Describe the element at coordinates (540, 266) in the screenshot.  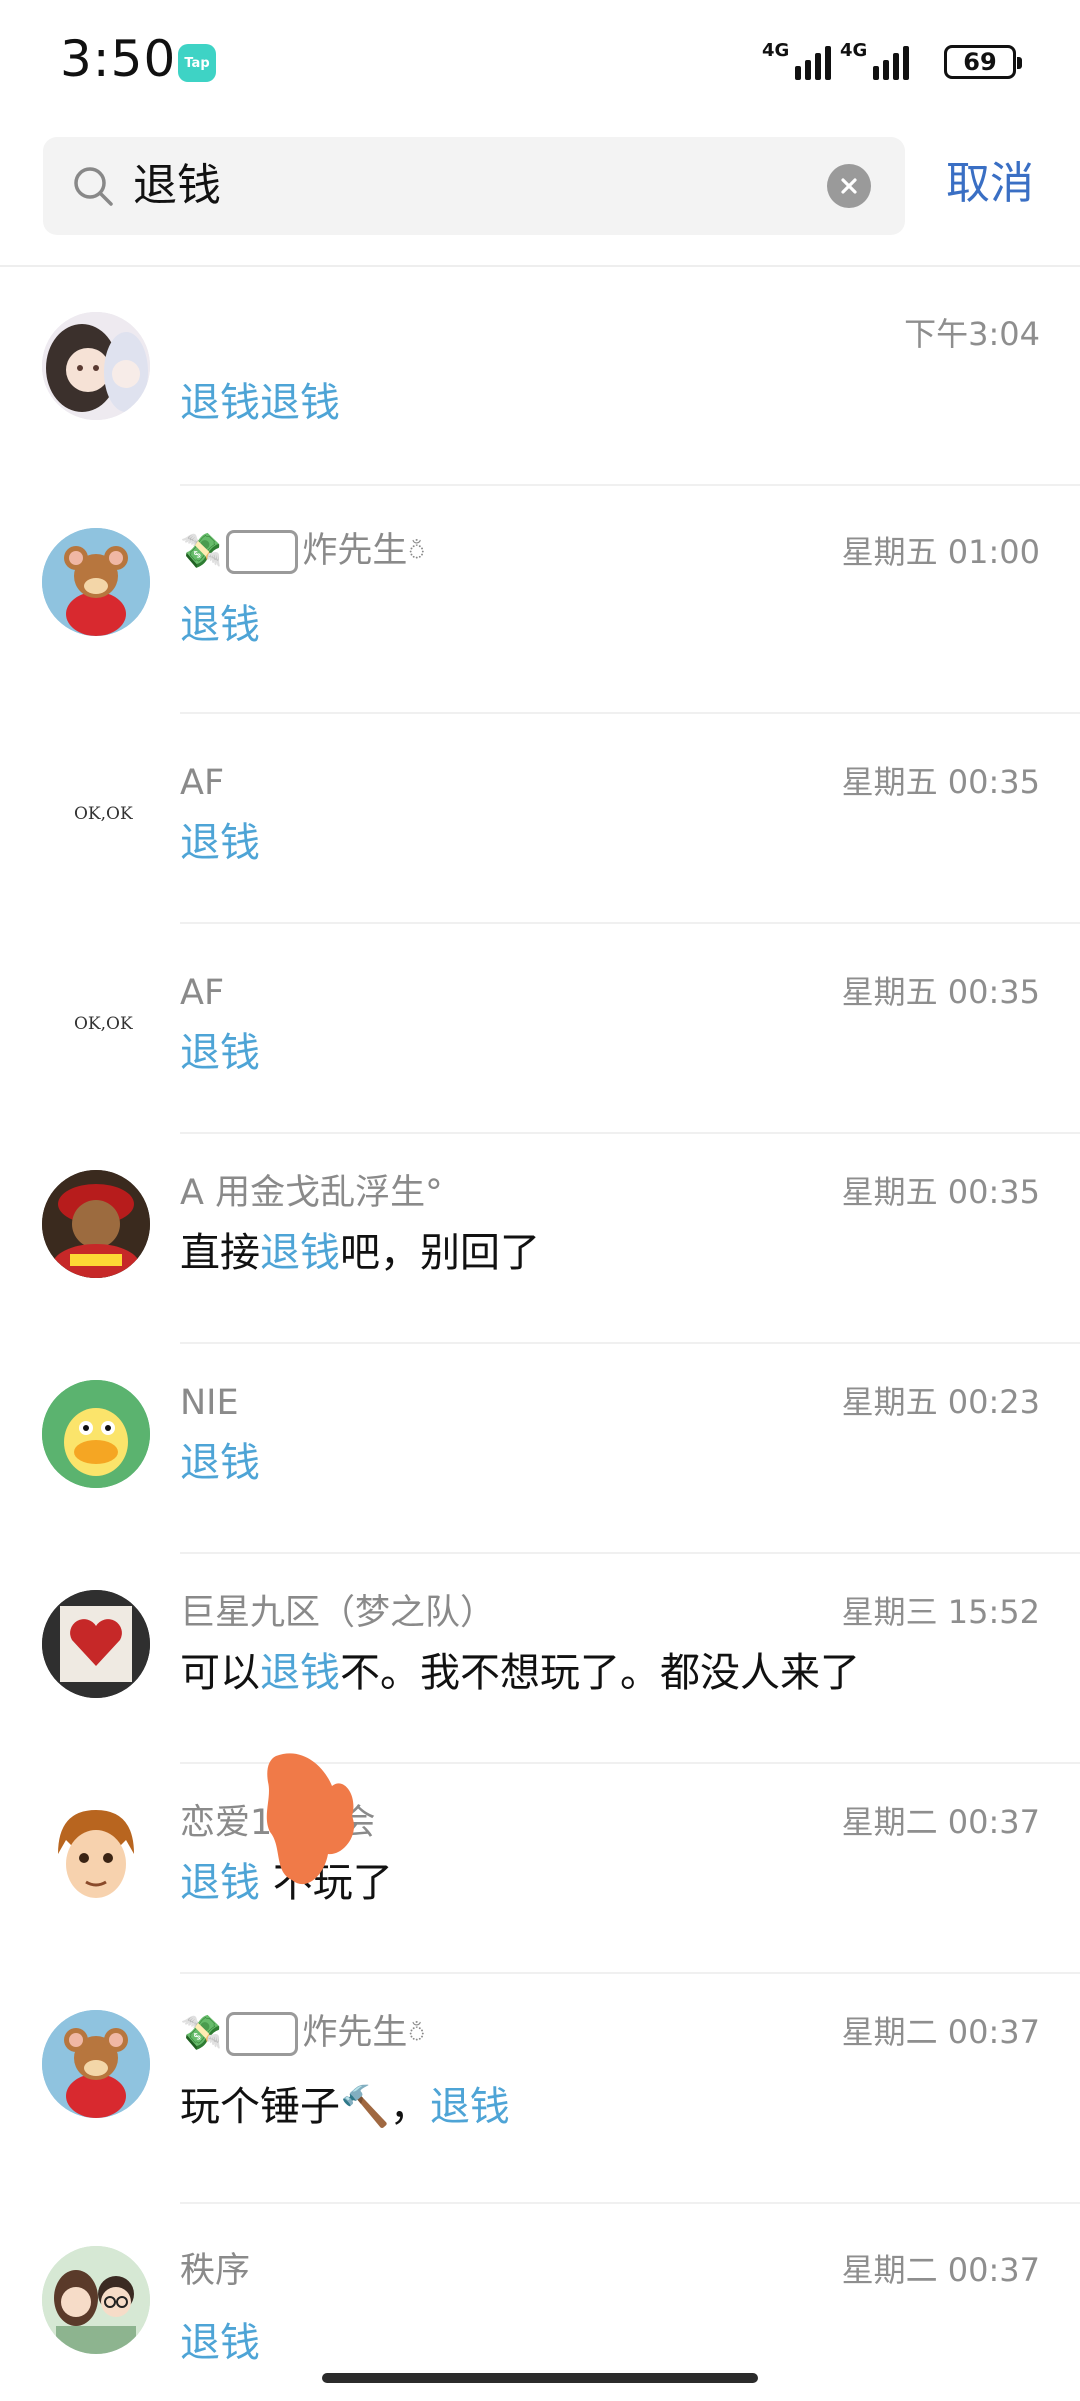
I see `header-divider` at that location.